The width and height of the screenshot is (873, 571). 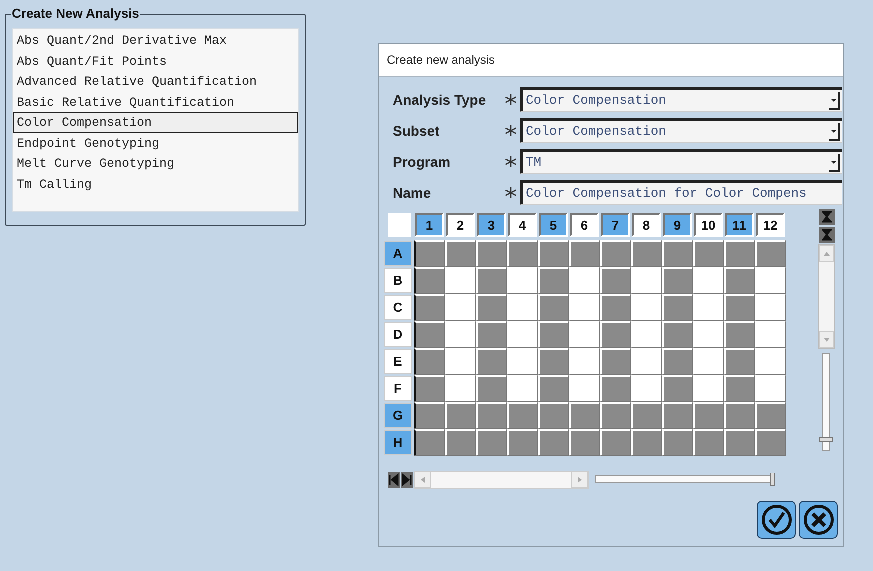 What do you see at coordinates (398, 388) in the screenshot?
I see `row-header: F` at bounding box center [398, 388].